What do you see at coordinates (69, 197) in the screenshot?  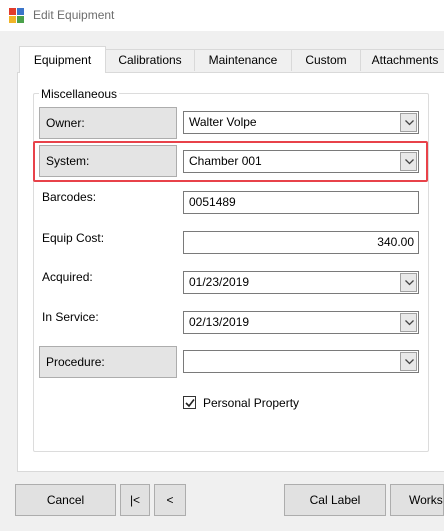 I see `barcodes-label: Barcodes:` at bounding box center [69, 197].